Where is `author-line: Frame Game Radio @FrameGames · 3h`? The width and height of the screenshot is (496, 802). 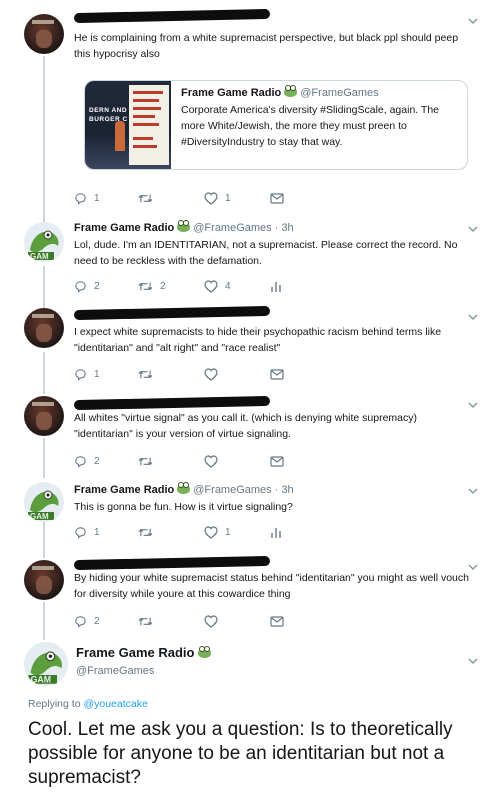
author-line: Frame Game Radio @FrameGames · 3h is located at coordinates (184, 227).